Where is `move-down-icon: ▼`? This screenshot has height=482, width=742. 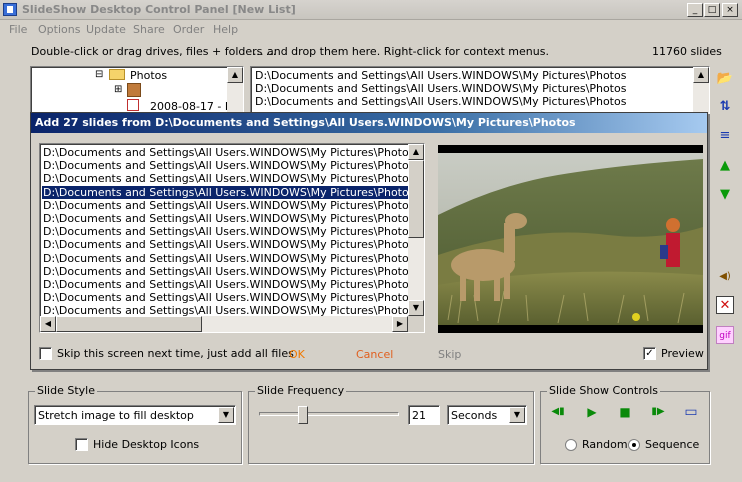
move-down-icon: ▼ is located at coordinates (725, 195).